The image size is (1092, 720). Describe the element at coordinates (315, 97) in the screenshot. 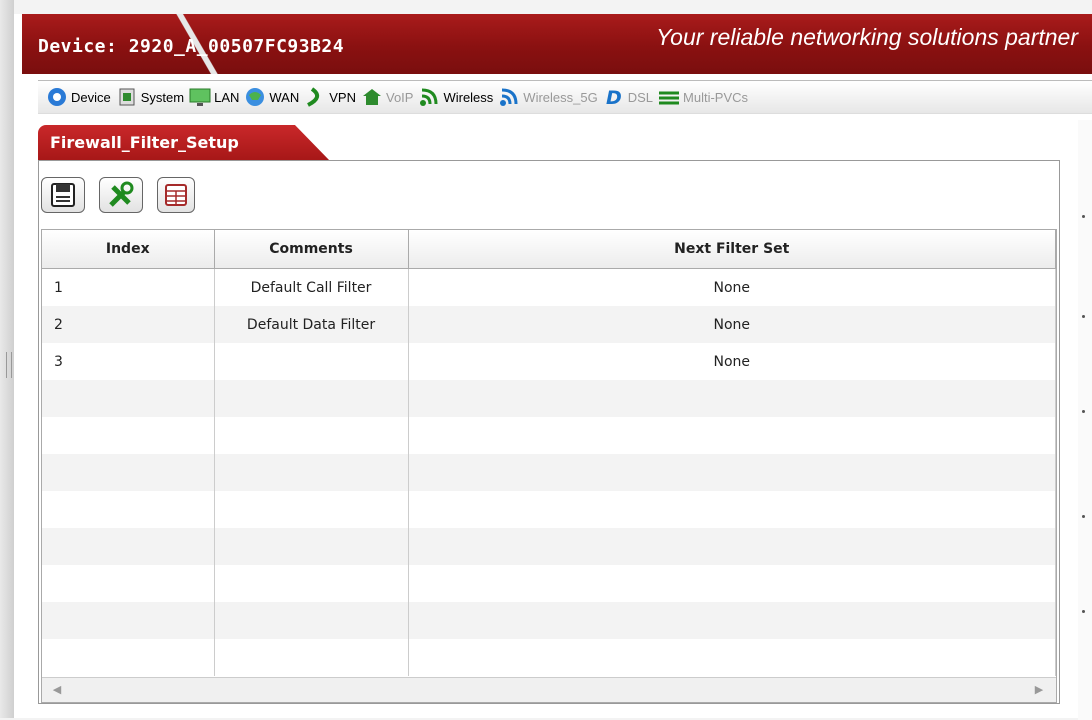

I see `vpn-icon` at that location.